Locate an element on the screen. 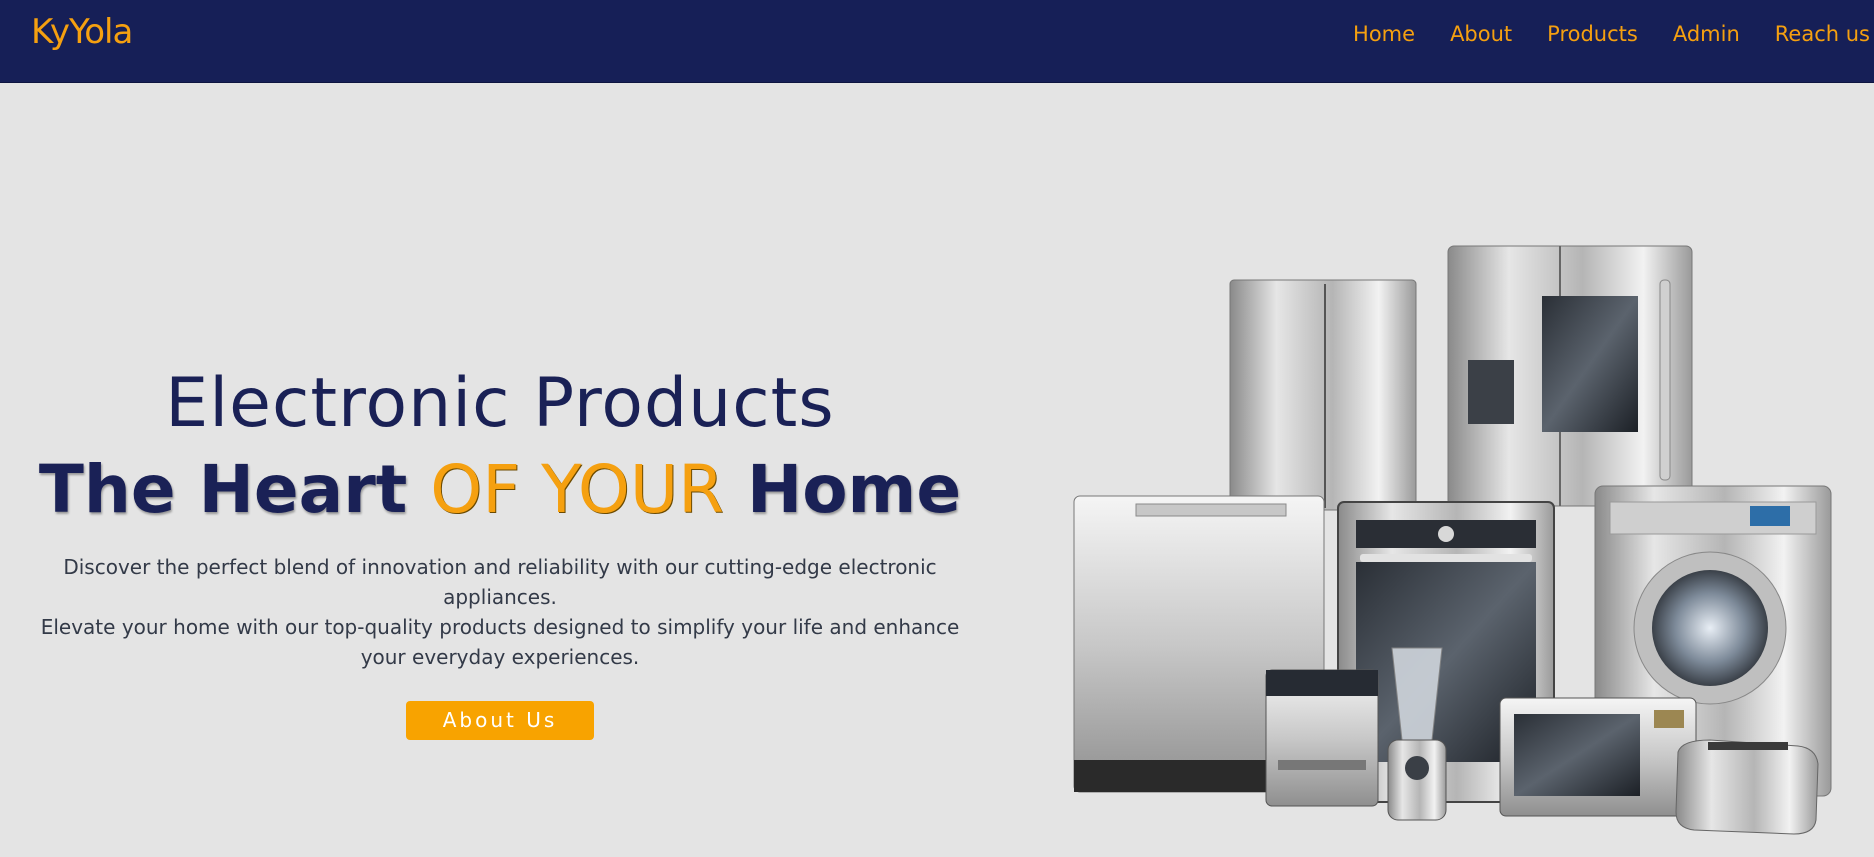  nav-about-link: About is located at coordinates (1481, 34).